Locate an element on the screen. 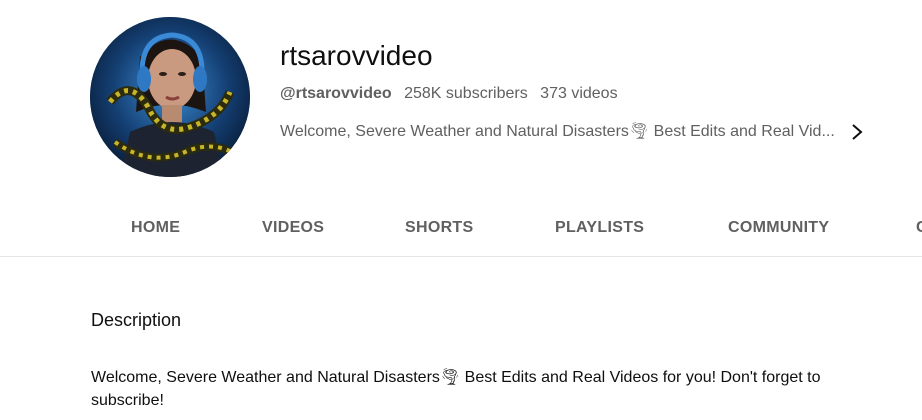  tab-videos: VIDEOS is located at coordinates (293, 228).